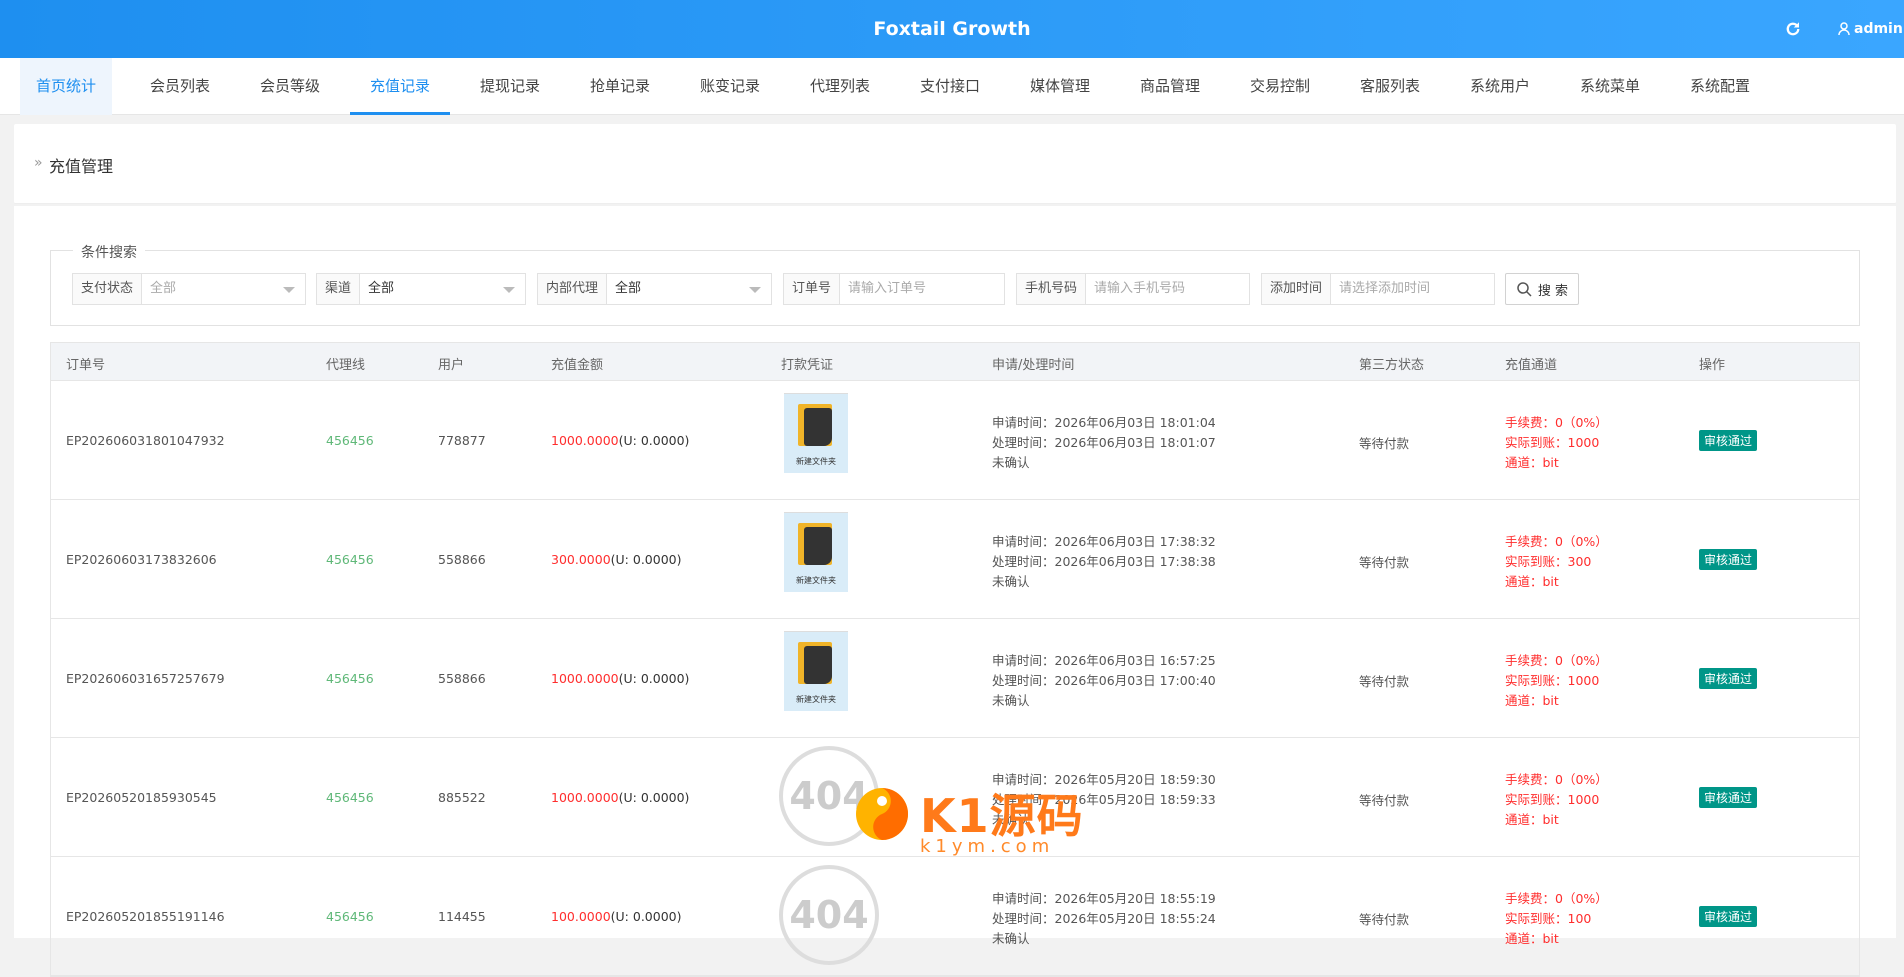 Image resolution: width=1904 pixels, height=977 pixels. Describe the element at coordinates (462, 678) in the screenshot. I see `user-id: 558866` at that location.